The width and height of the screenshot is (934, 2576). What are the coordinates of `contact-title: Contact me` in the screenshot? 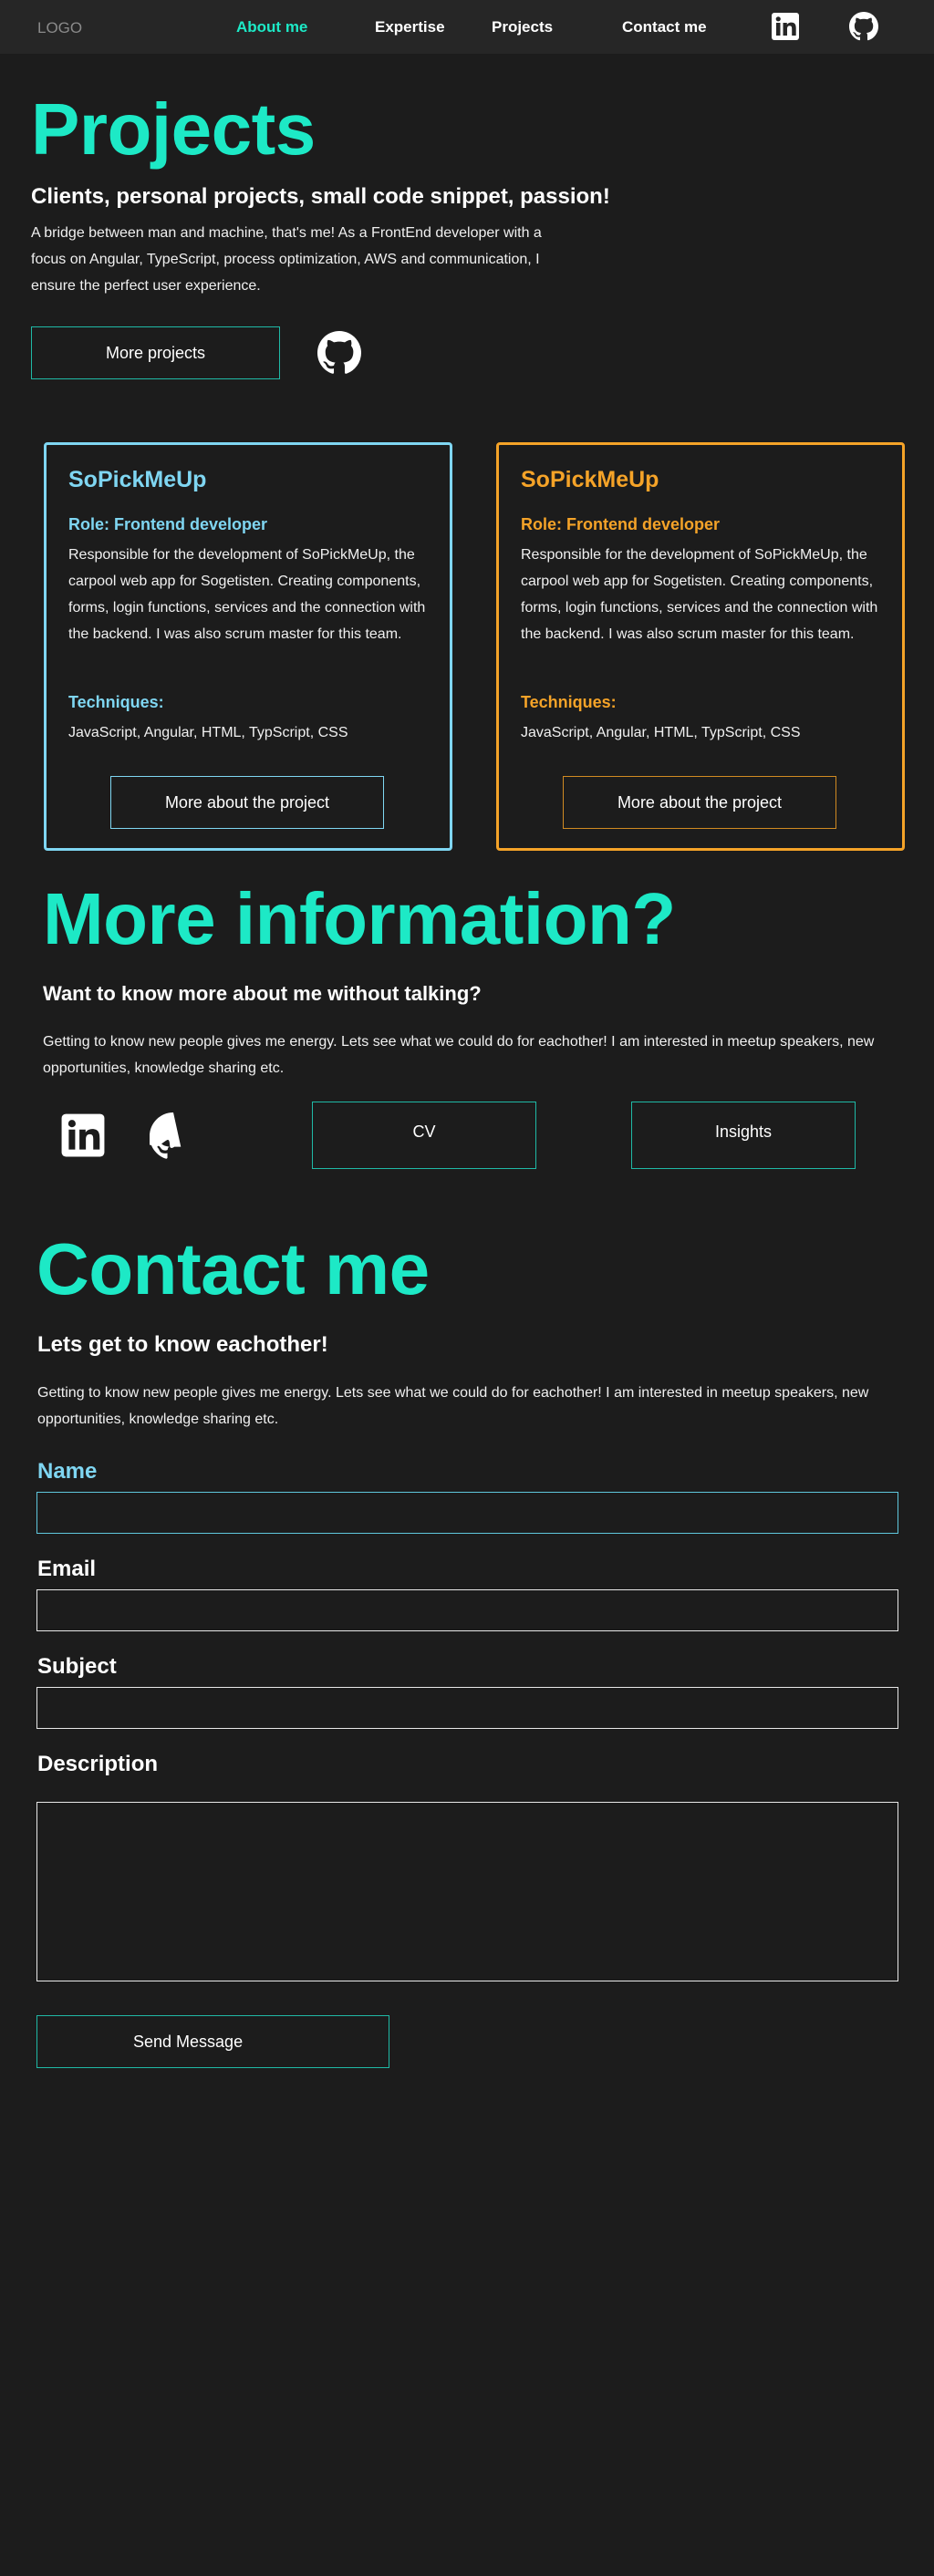 It's located at (233, 1268).